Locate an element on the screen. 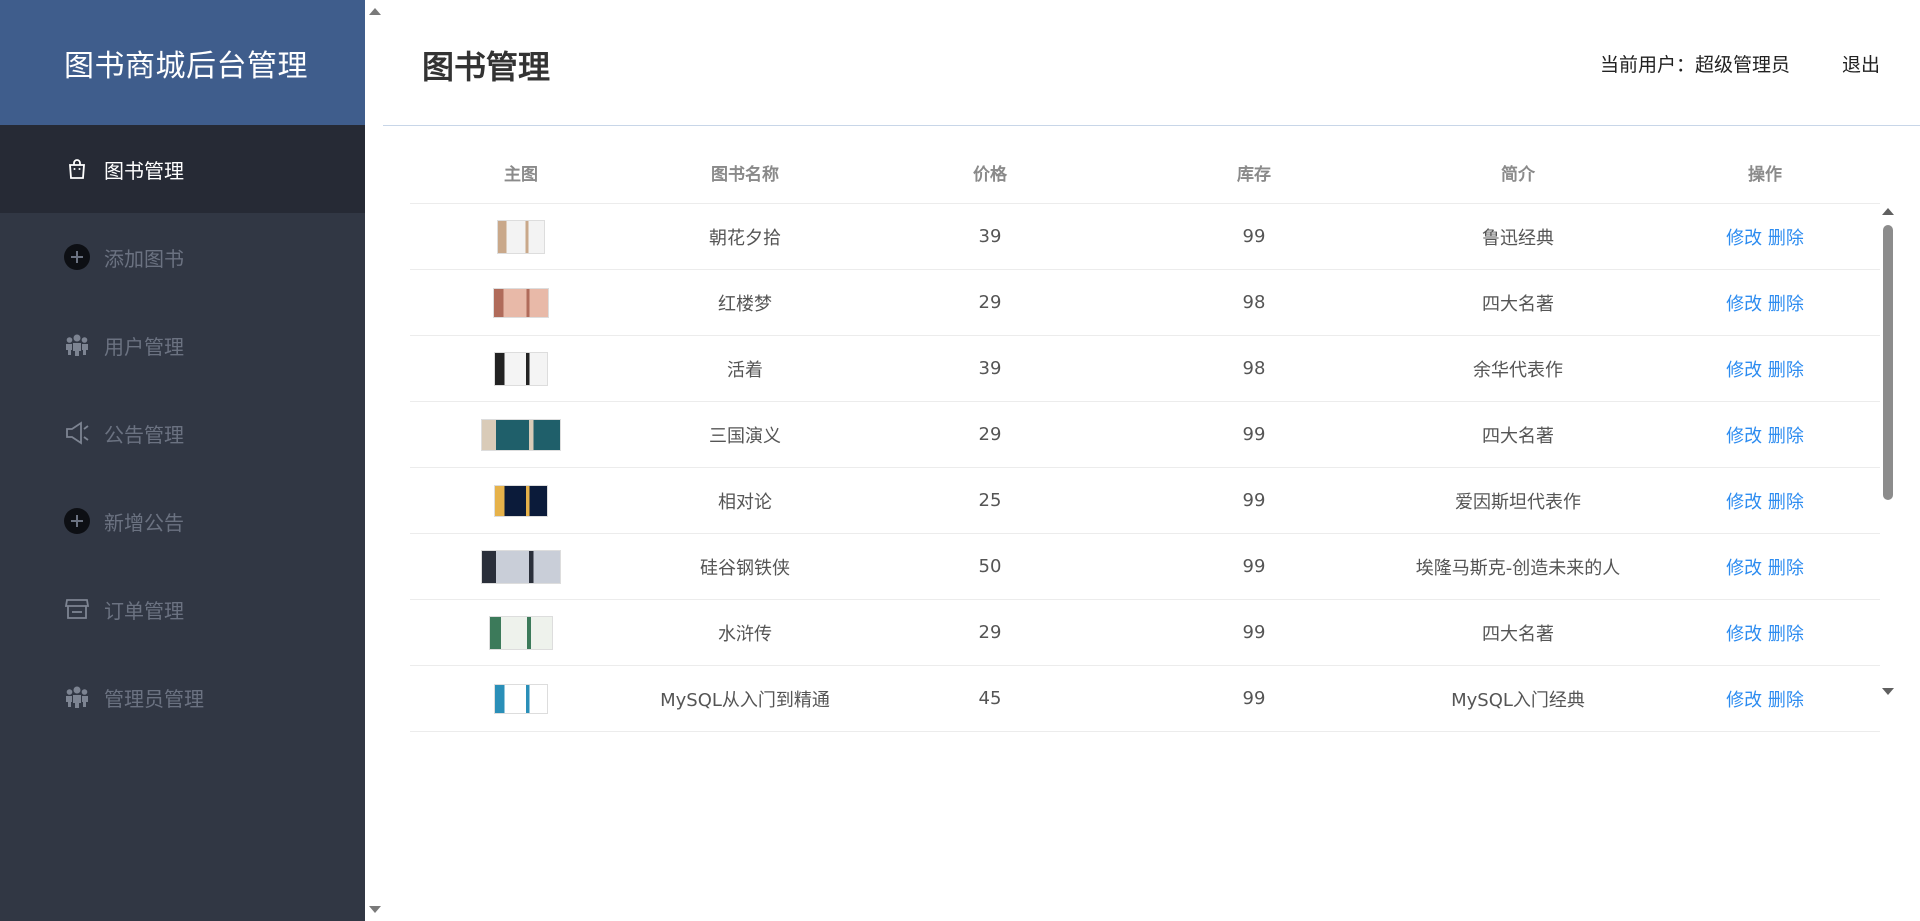  cell-name: 三国演义 is located at coordinates (745, 434).